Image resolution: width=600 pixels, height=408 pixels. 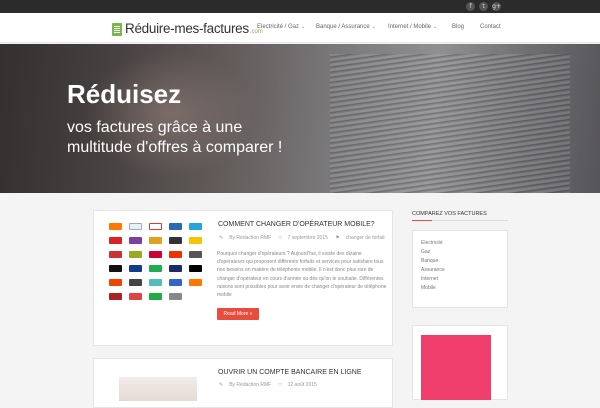 What do you see at coordinates (155, 127) in the screenshot?
I see `hero-subtitle-line1: vos factures grâce à une` at bounding box center [155, 127].